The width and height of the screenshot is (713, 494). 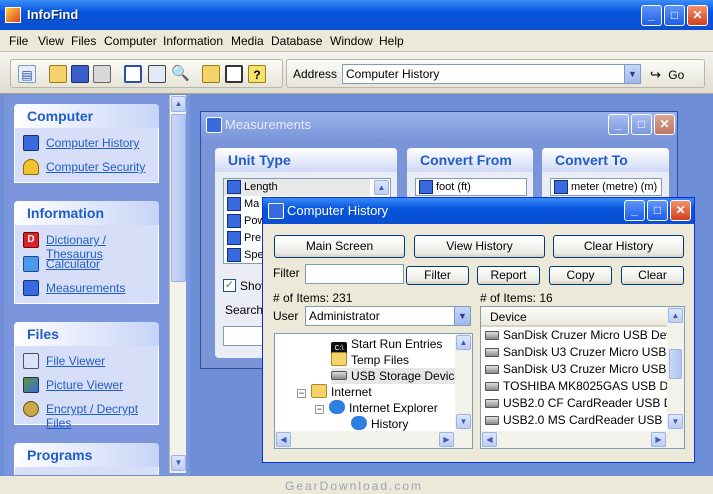 What do you see at coordinates (286, 273) in the screenshot?
I see `filter-label: Filter` at bounding box center [286, 273].